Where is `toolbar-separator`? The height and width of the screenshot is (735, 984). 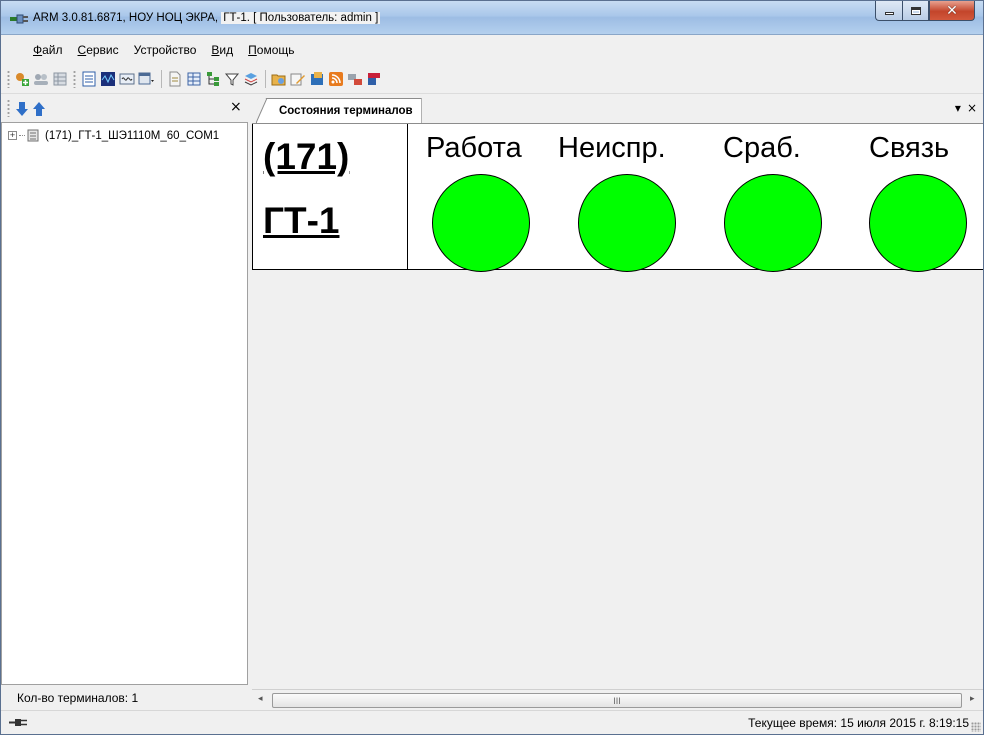 toolbar-separator is located at coordinates (161, 79).